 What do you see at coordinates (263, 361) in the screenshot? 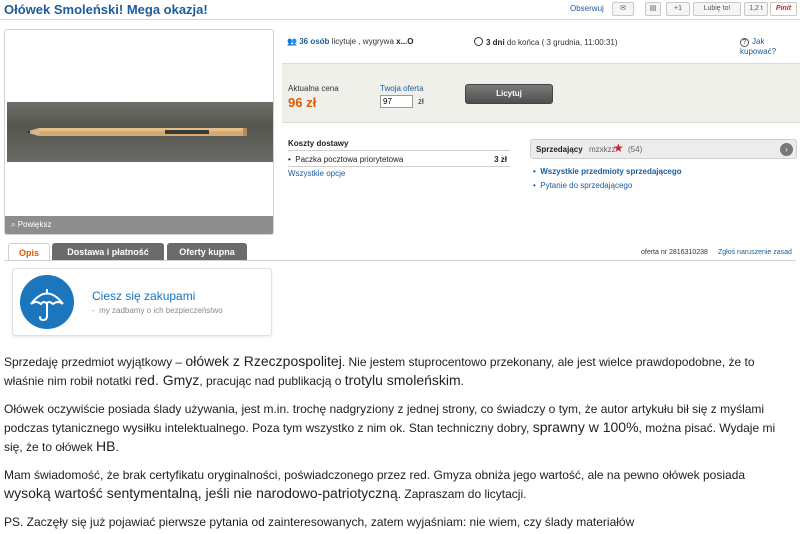
I see `description-highlight: ołówek z Rzeczpospolitej` at bounding box center [263, 361].